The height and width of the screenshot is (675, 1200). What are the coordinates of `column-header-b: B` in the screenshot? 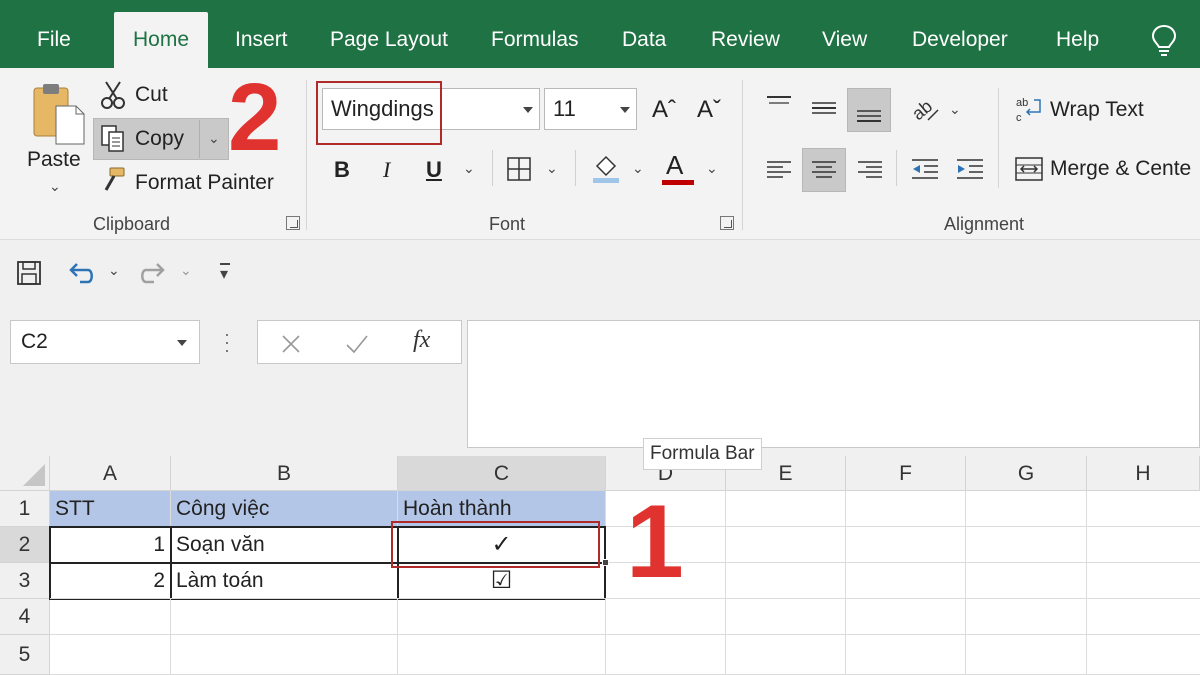 It's located at (284, 473).